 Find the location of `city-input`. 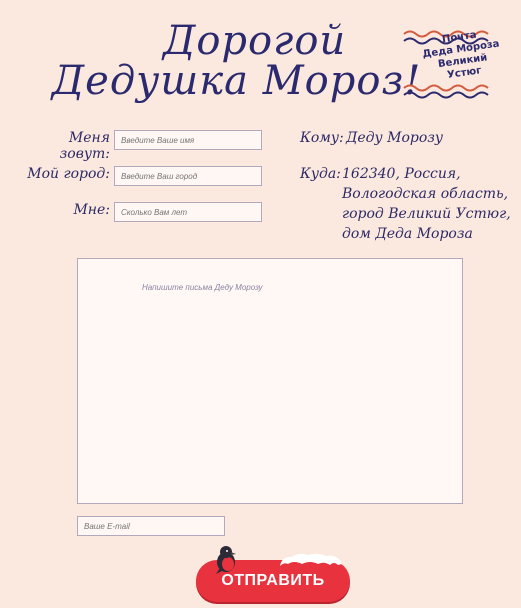

city-input is located at coordinates (188, 176).